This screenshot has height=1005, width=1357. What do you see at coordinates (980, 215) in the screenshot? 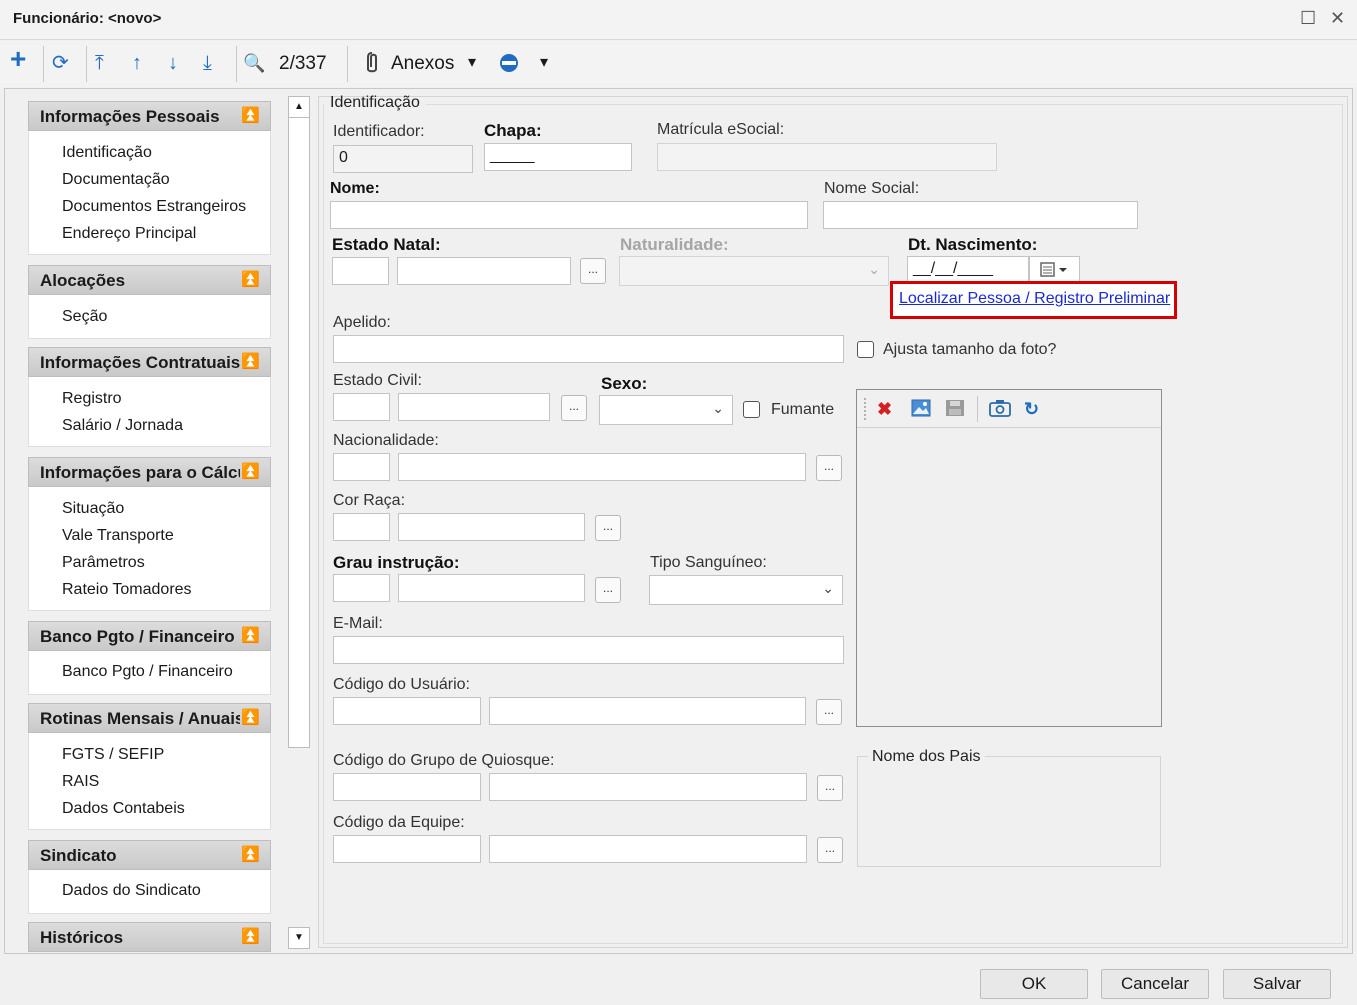
I see `nome-social-field` at bounding box center [980, 215].